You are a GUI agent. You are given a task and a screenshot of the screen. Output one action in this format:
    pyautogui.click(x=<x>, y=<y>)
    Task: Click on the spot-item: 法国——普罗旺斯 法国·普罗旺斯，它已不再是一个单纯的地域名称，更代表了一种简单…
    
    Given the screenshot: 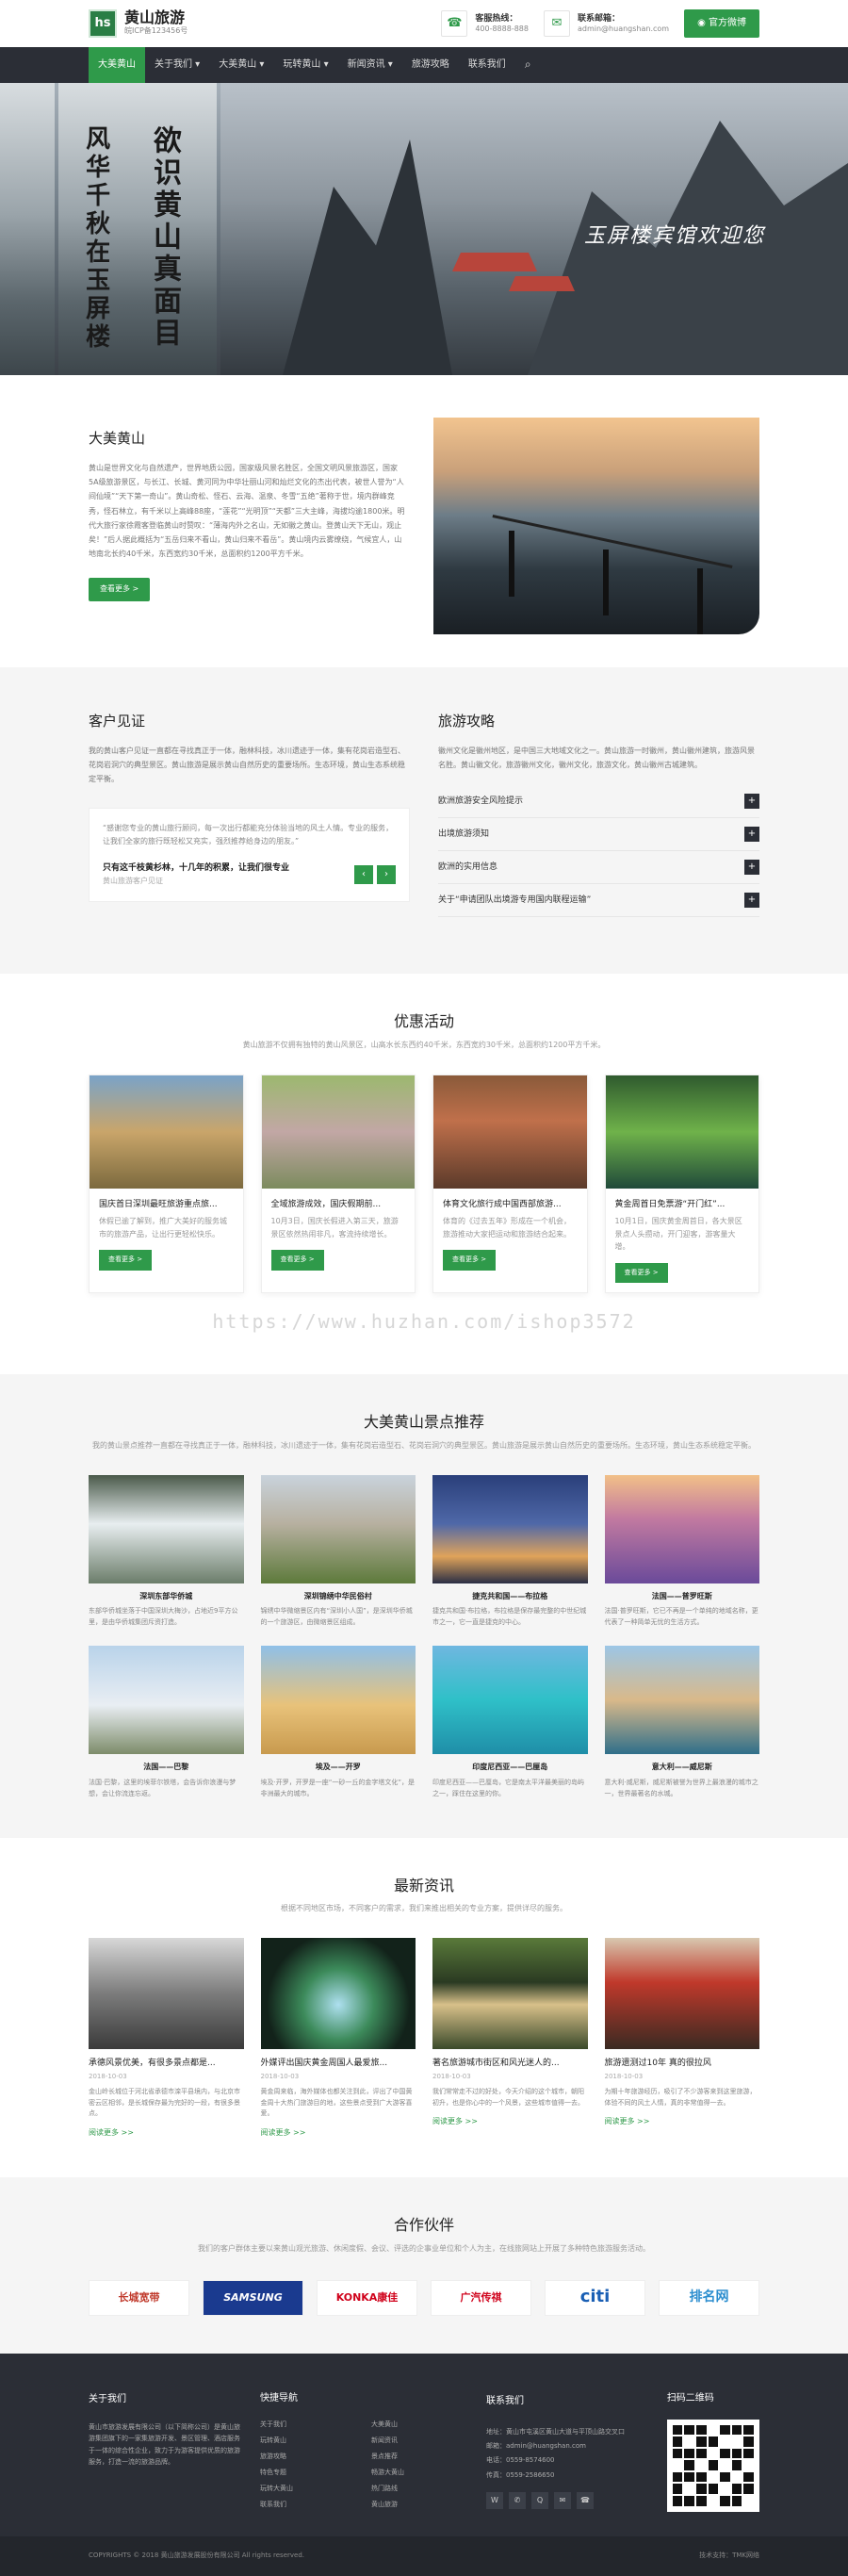 What is the action you would take?
    pyautogui.click(x=682, y=1552)
    